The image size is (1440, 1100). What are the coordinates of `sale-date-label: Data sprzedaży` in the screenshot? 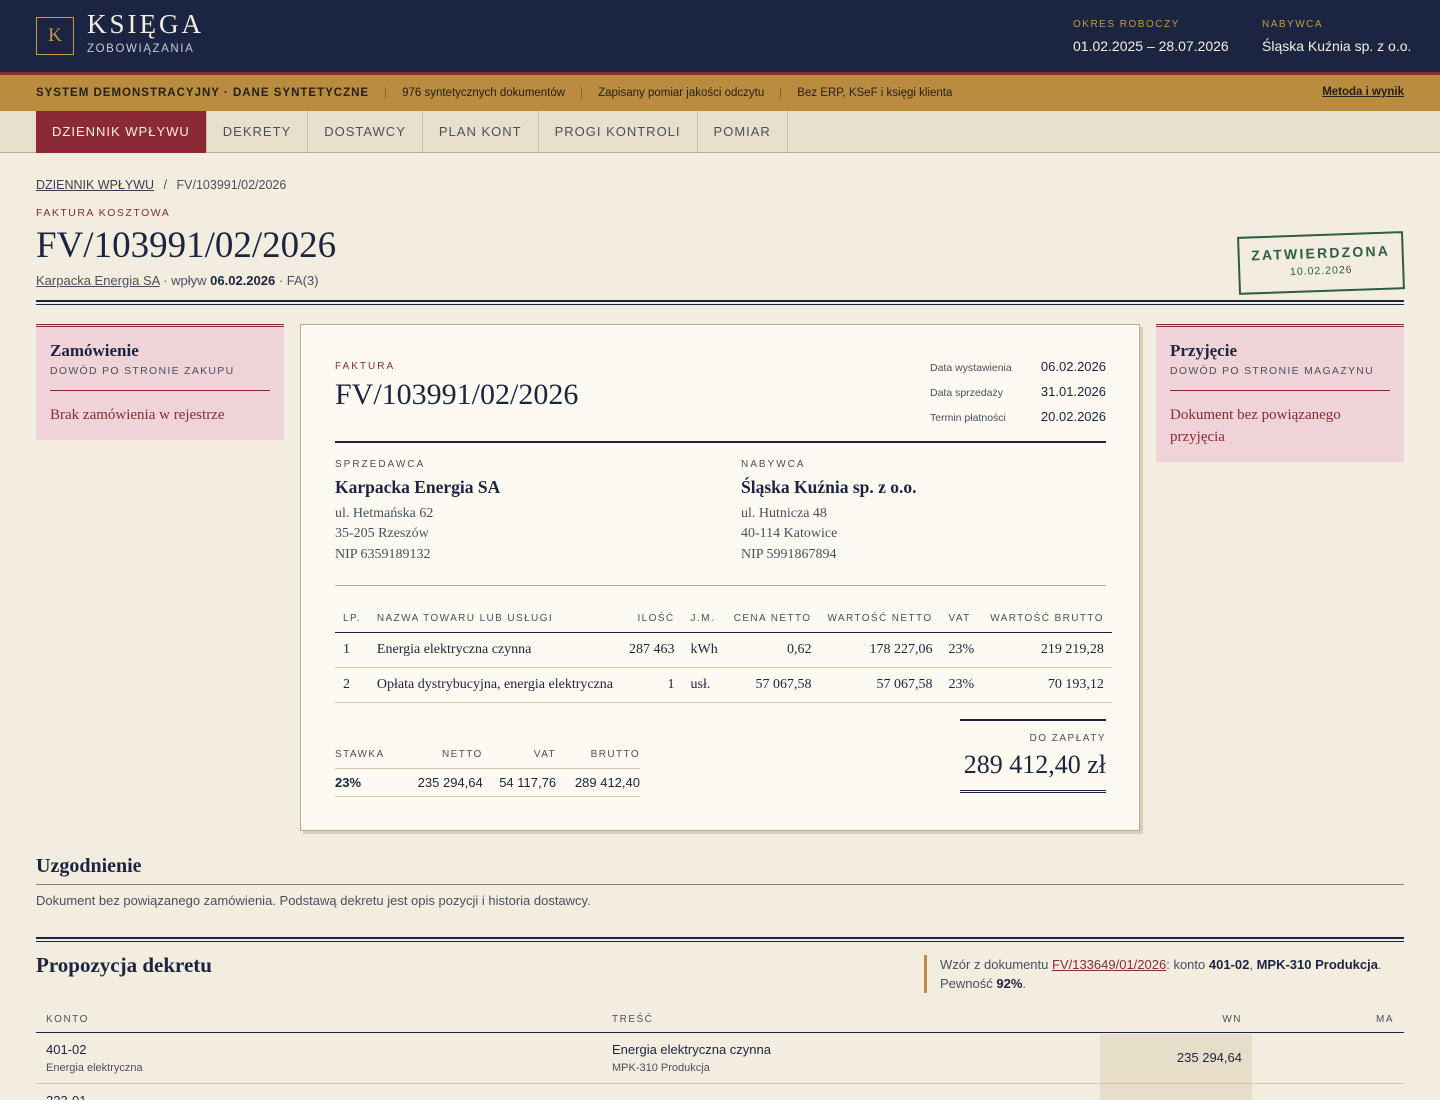 It's located at (966, 393).